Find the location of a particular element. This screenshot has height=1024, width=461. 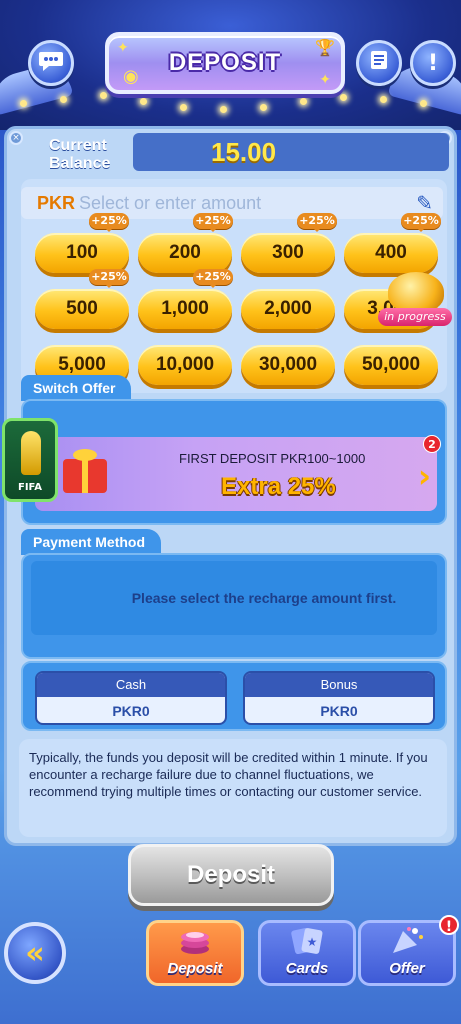

amount-option-50000: 50,000 is located at coordinates (391, 365).